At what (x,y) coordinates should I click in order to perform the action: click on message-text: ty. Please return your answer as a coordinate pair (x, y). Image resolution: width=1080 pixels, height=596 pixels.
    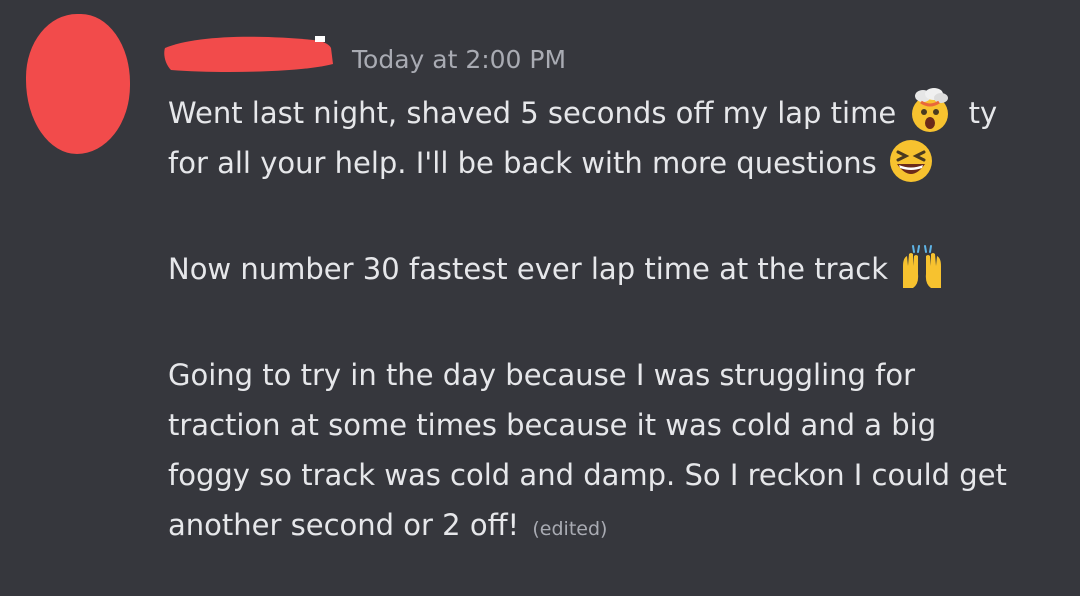
    Looking at the image, I should click on (983, 113).